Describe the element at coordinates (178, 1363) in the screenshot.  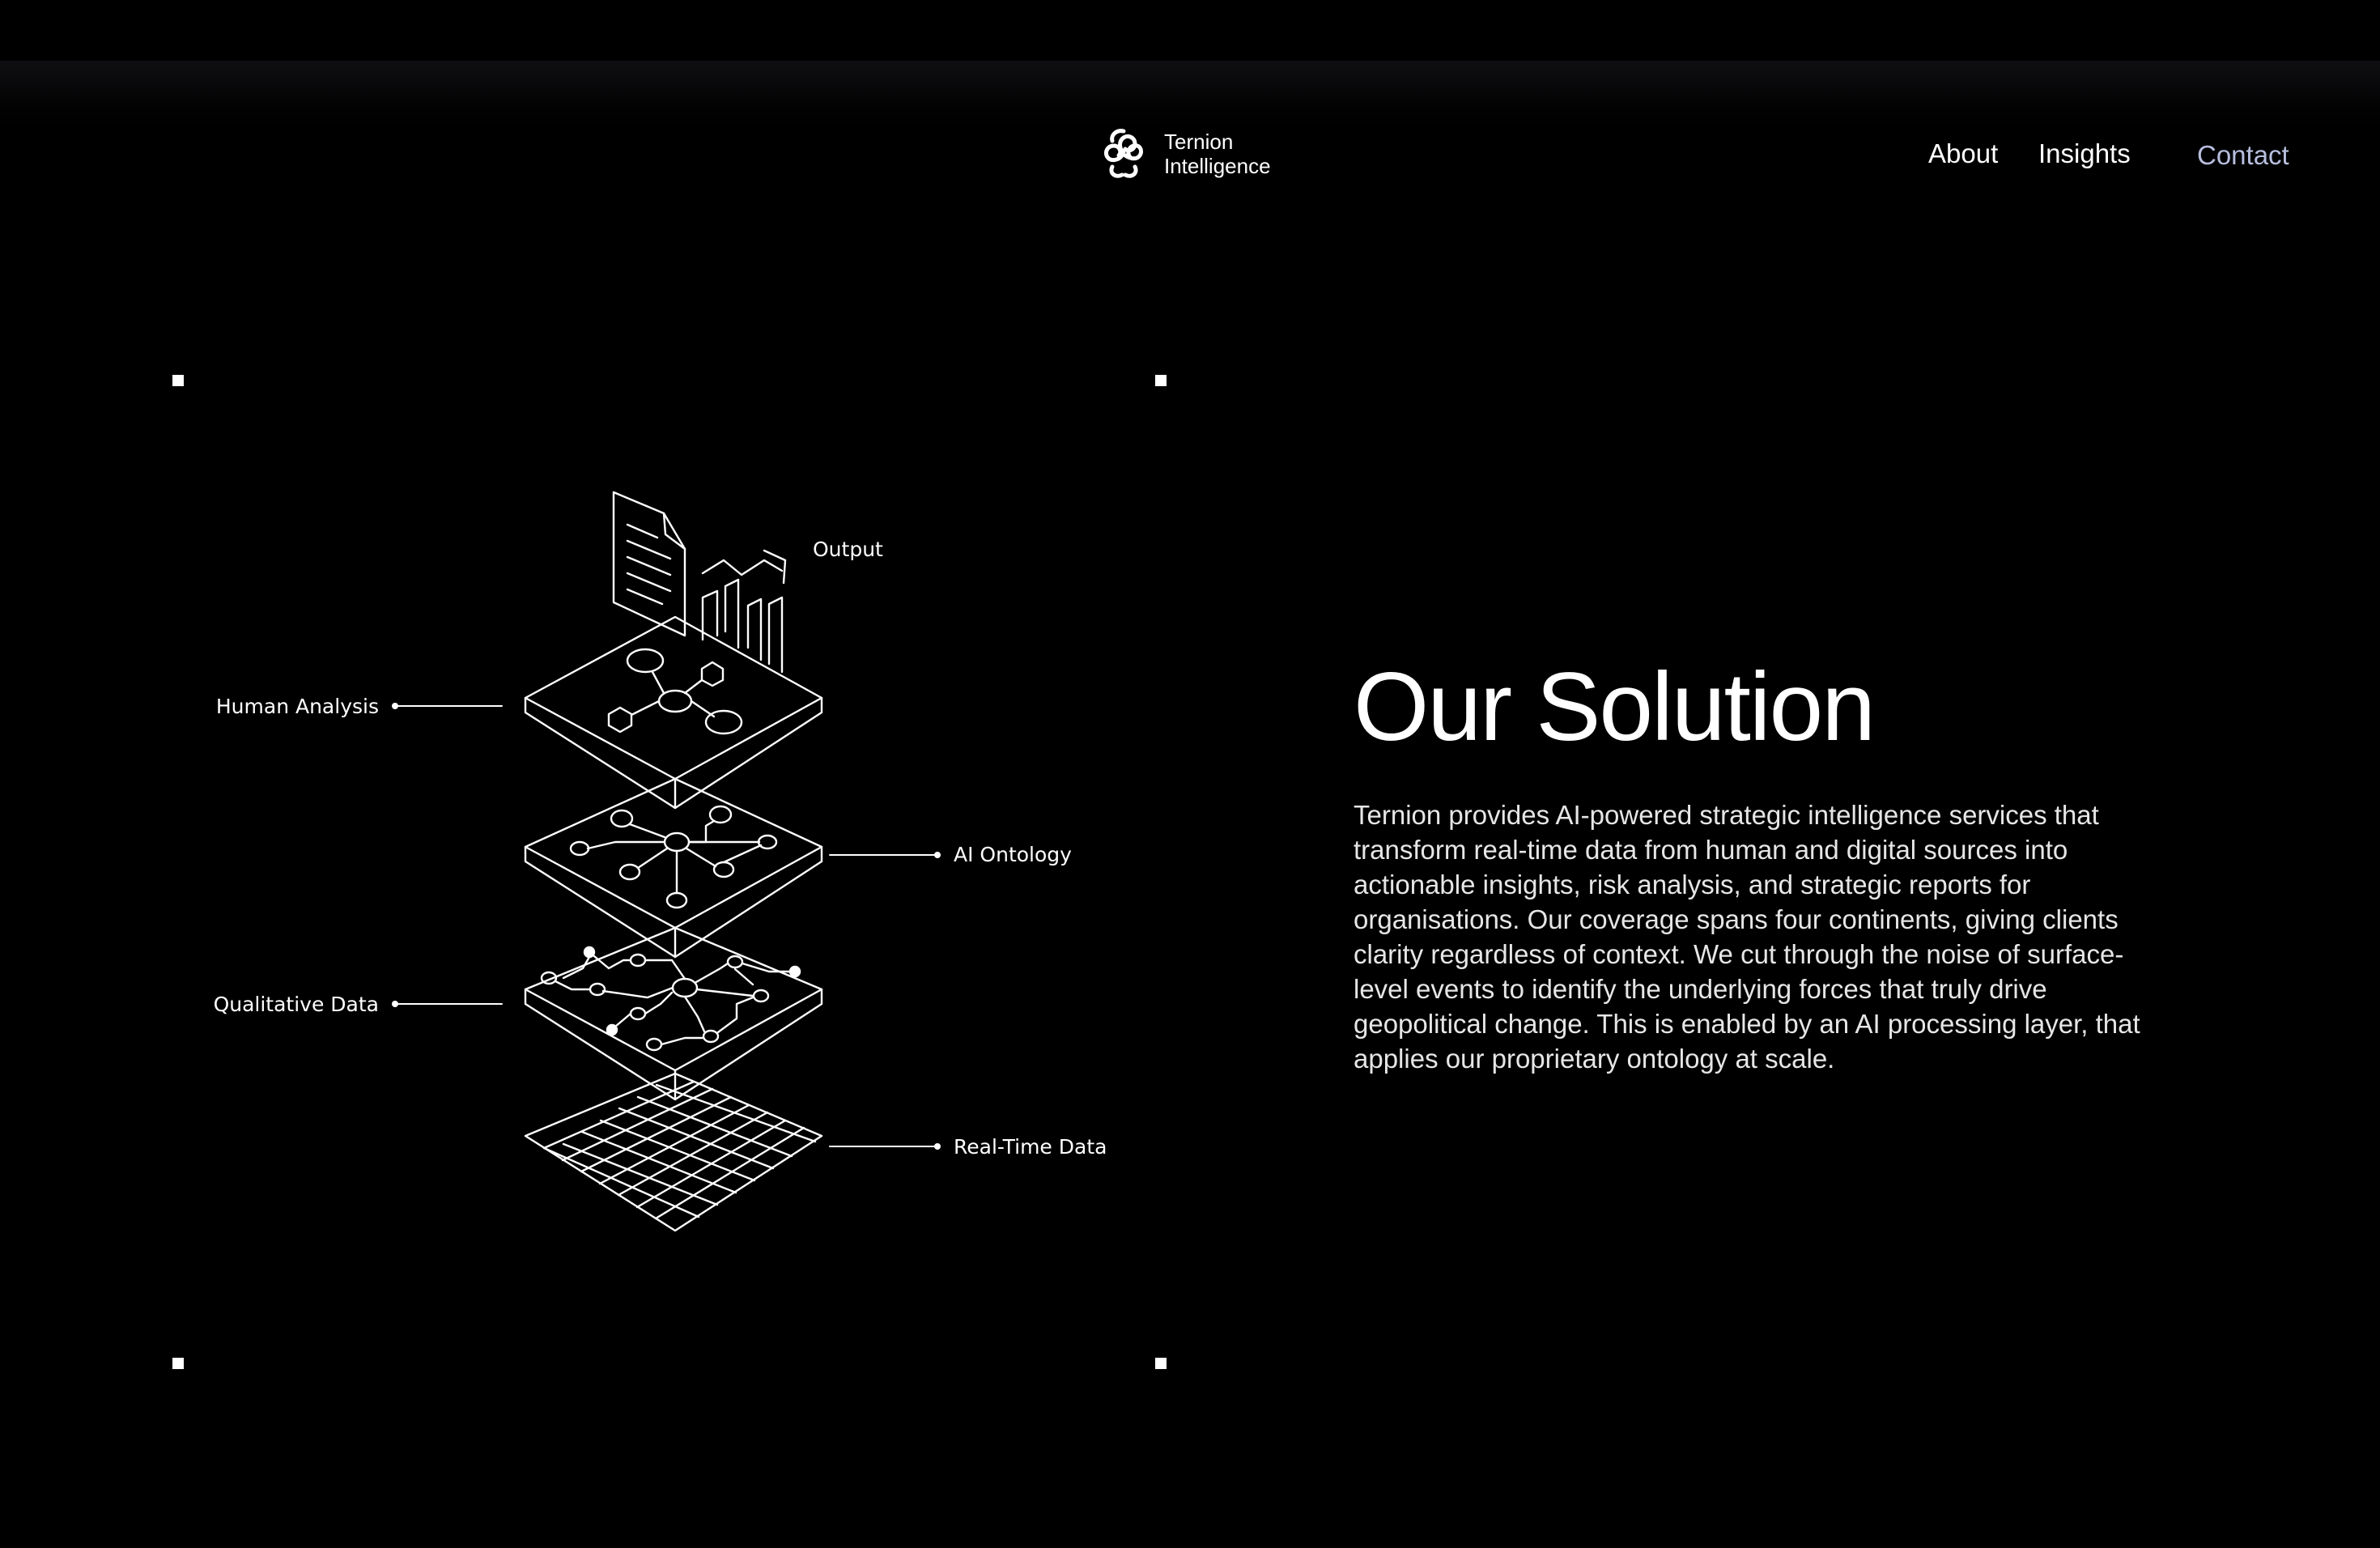
I see `corner-marker-bottom-left` at that location.